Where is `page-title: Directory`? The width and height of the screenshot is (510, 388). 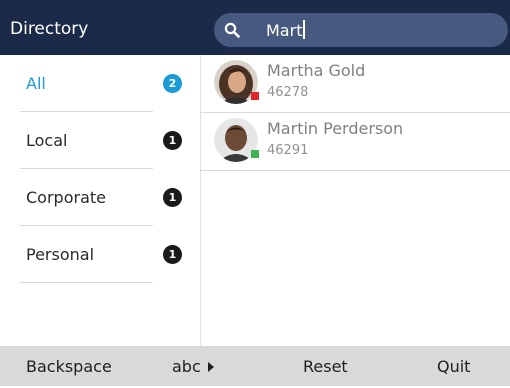 page-title: Directory is located at coordinates (49, 29).